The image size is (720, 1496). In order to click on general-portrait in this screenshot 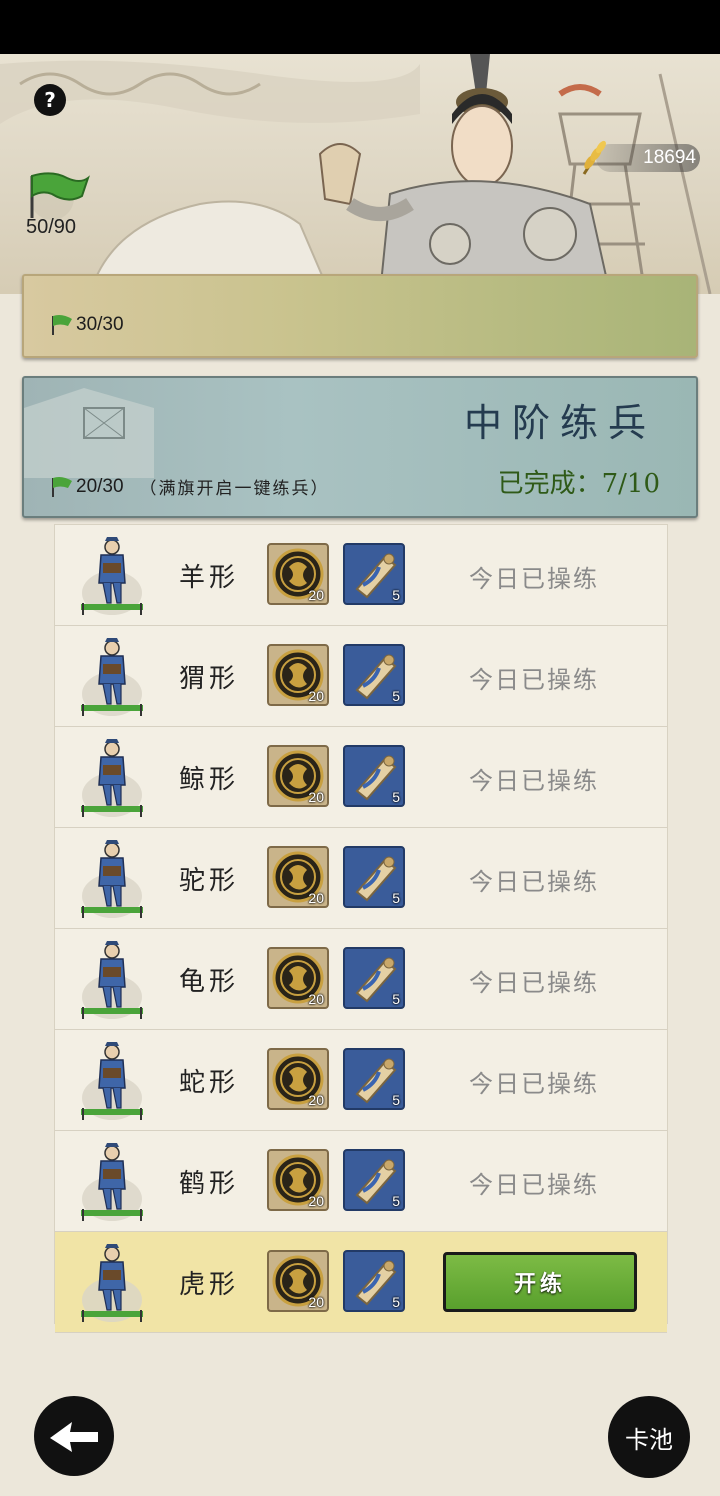, I will do `click(465, 174)`.